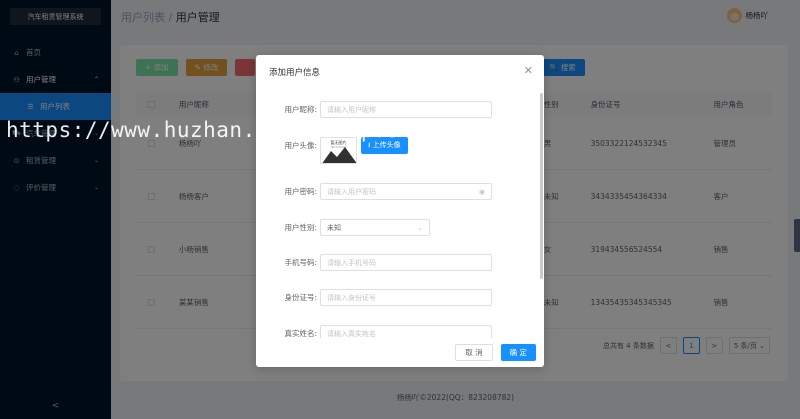 The image size is (800, 419). I want to click on gender-value: 未知, so click(334, 227).